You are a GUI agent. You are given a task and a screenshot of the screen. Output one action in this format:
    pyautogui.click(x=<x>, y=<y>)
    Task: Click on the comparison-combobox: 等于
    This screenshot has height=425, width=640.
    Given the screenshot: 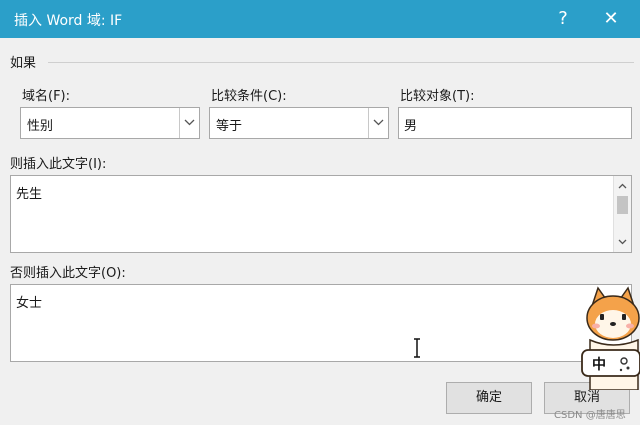 What is the action you would take?
    pyautogui.click(x=299, y=123)
    